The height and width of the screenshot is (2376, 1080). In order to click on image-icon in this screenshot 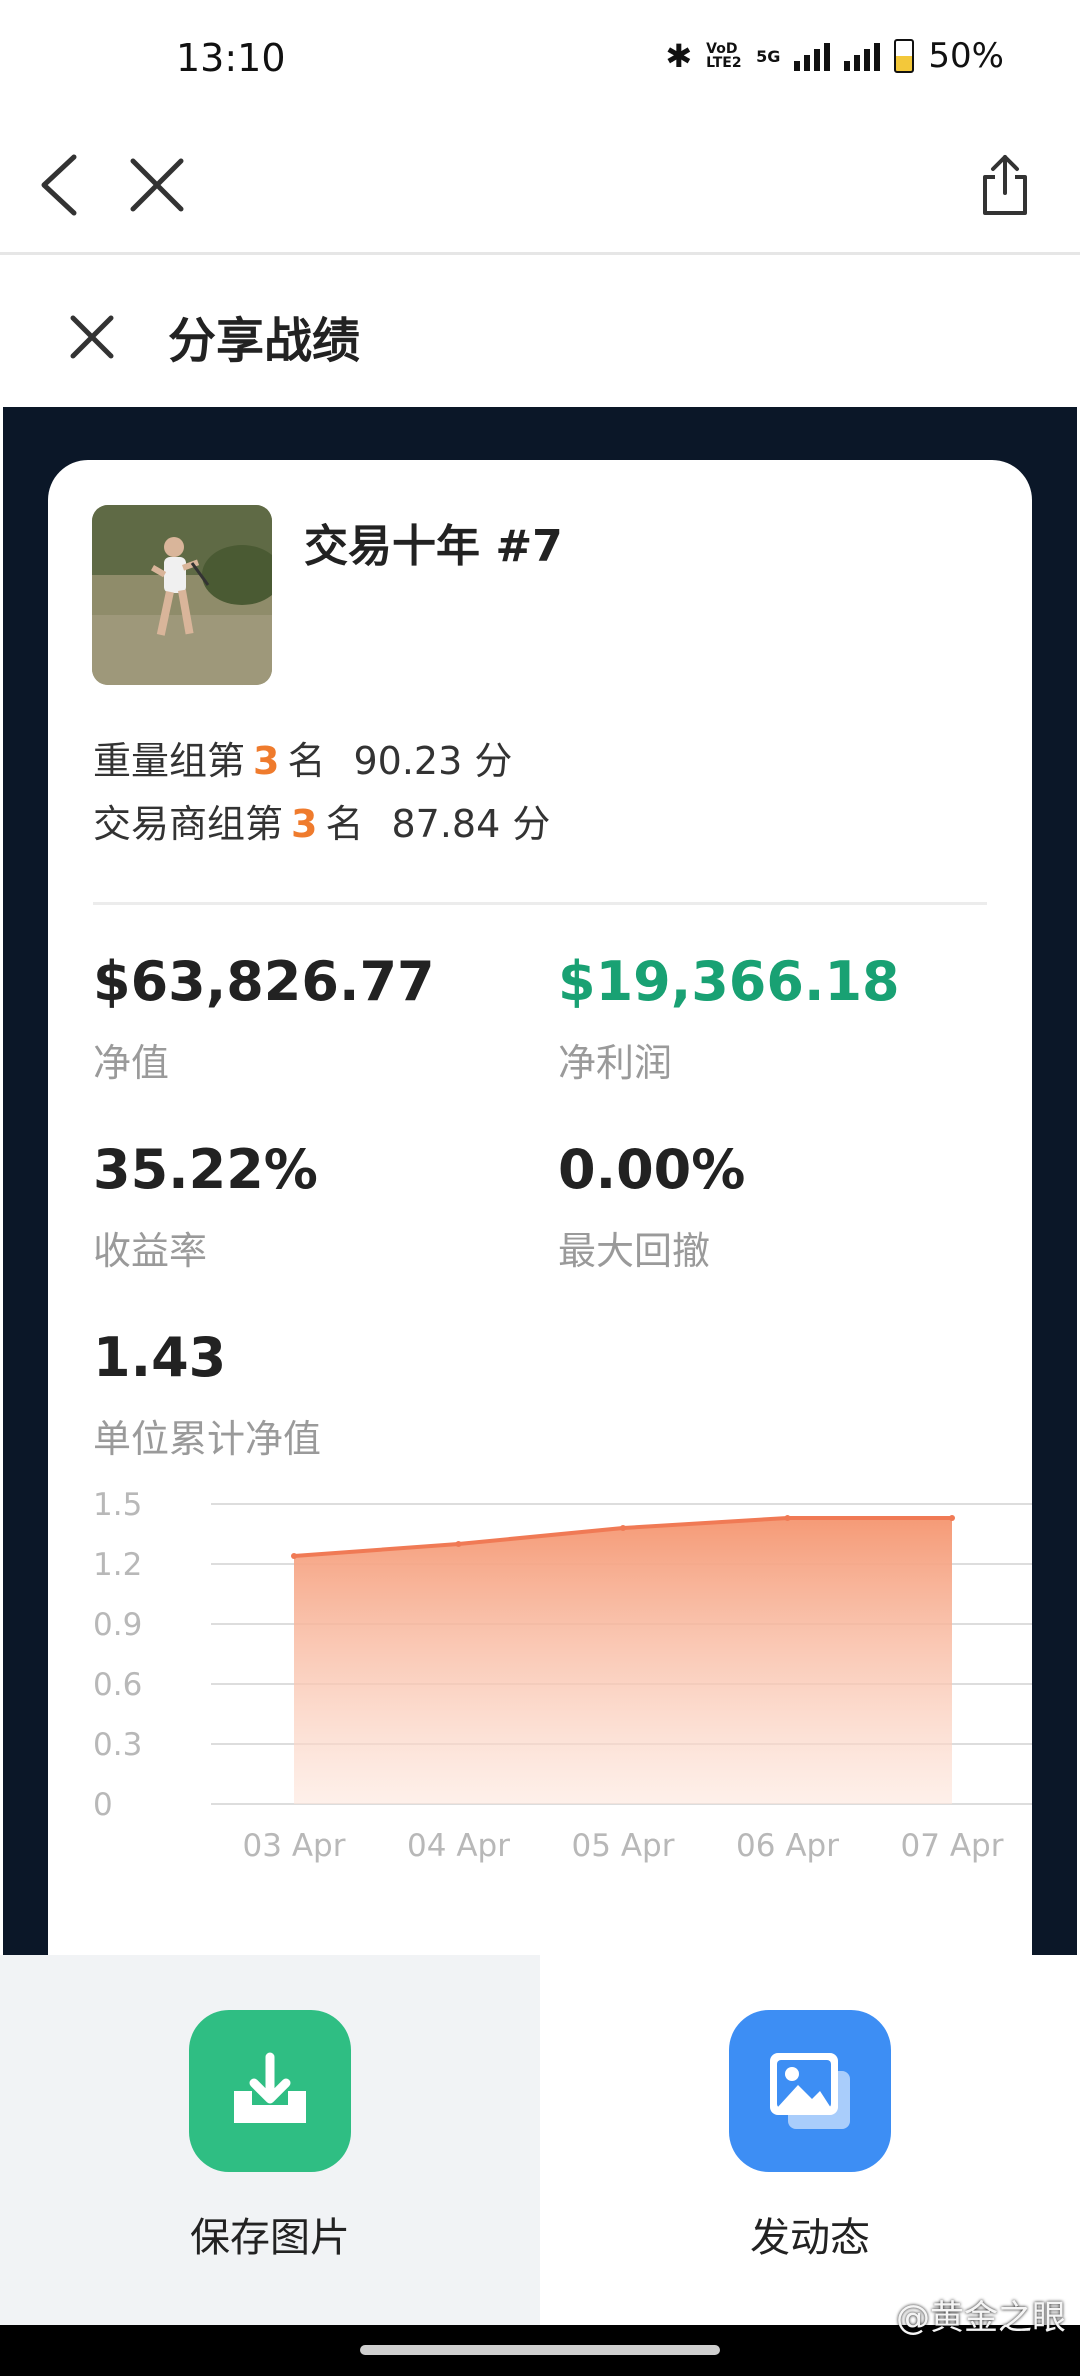, I will do `click(810, 2091)`.